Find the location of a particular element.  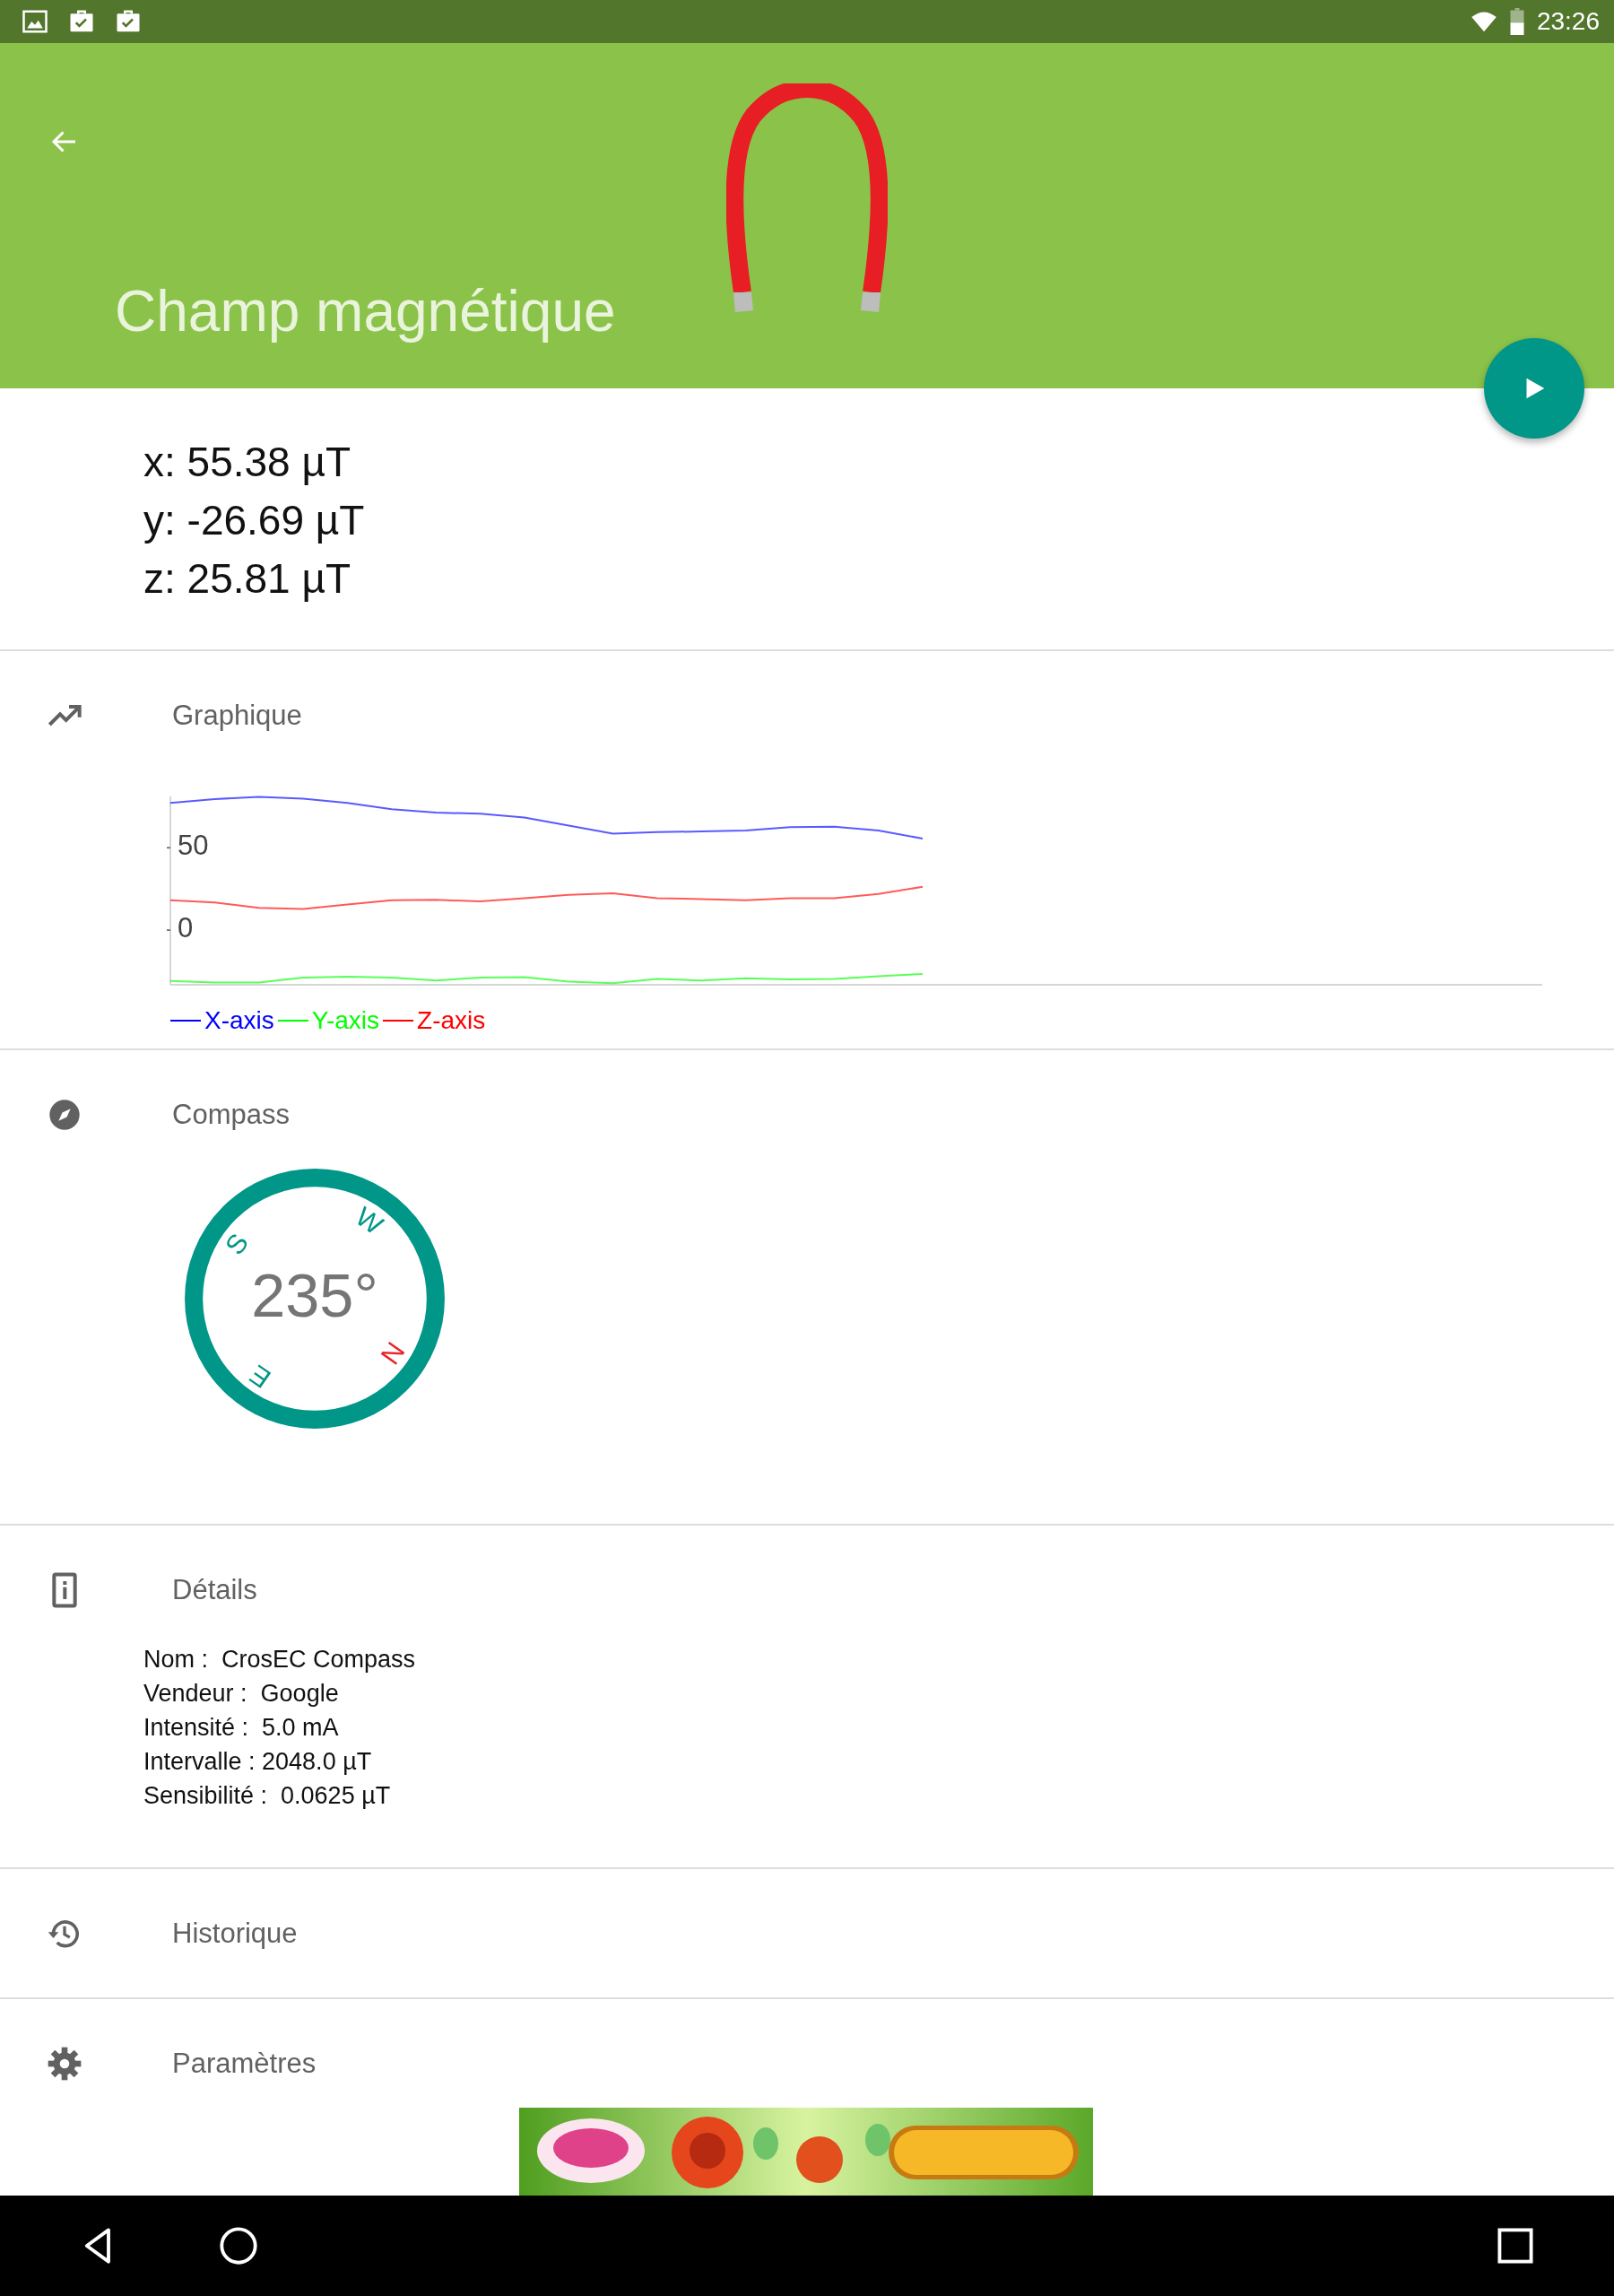

field-reading: z: 25.81 µT is located at coordinates (247, 579).